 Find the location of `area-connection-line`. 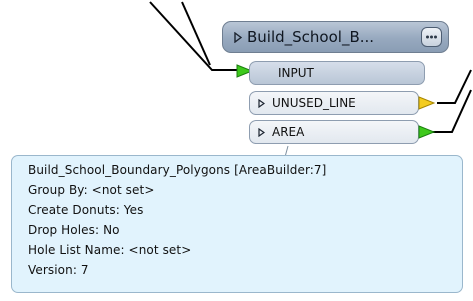

area-connection-line is located at coordinates (452, 111).